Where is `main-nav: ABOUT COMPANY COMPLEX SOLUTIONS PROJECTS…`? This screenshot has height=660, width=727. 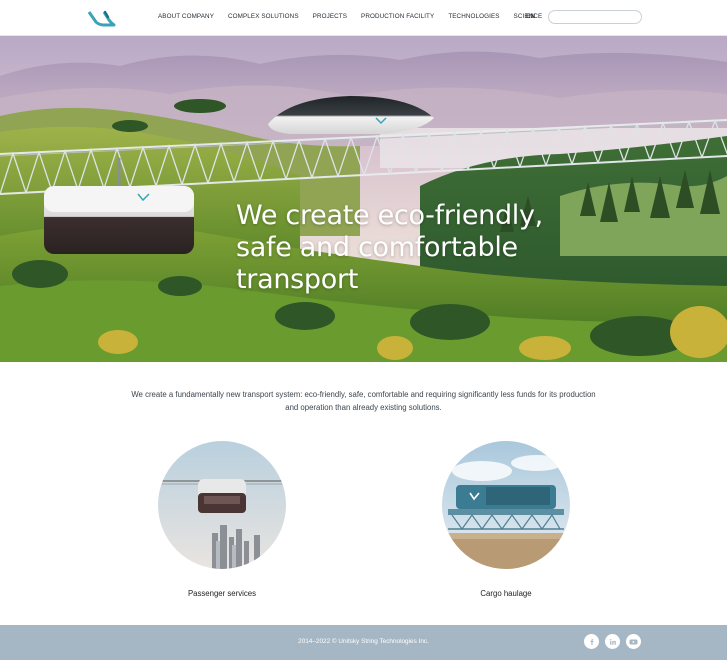 main-nav: ABOUT COMPANY COMPLEX SOLUTIONS PROJECTS… is located at coordinates (350, 16).